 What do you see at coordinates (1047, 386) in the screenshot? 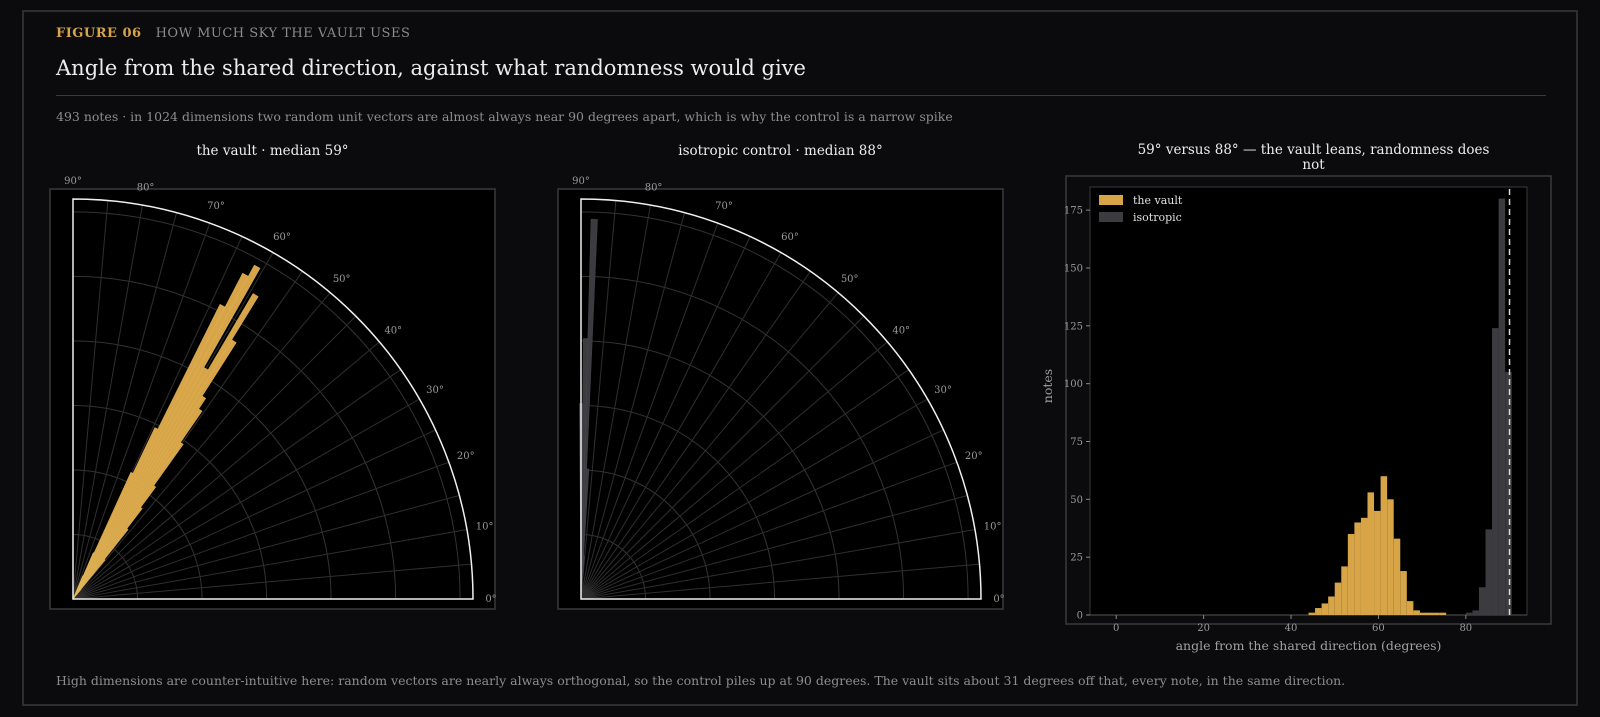
I see `y-axis-label: notes` at bounding box center [1047, 386].